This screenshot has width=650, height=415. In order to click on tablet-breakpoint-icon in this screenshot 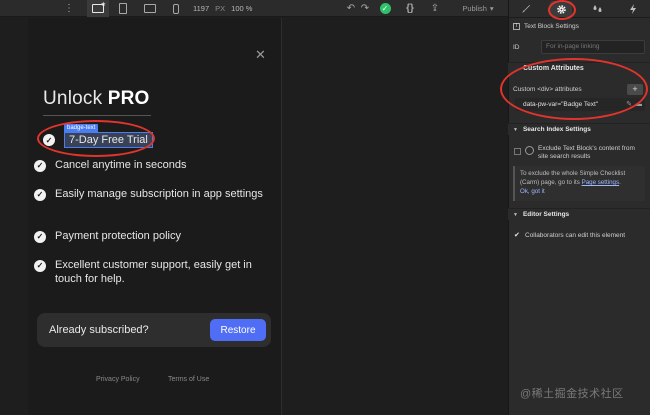, I will do `click(123, 8)`.